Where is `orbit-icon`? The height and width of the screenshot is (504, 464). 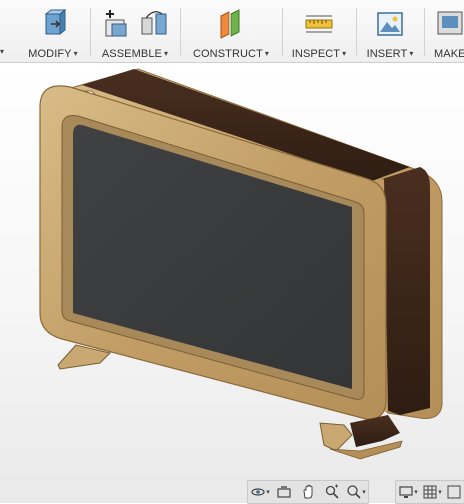
orbit-icon is located at coordinates (258, 491).